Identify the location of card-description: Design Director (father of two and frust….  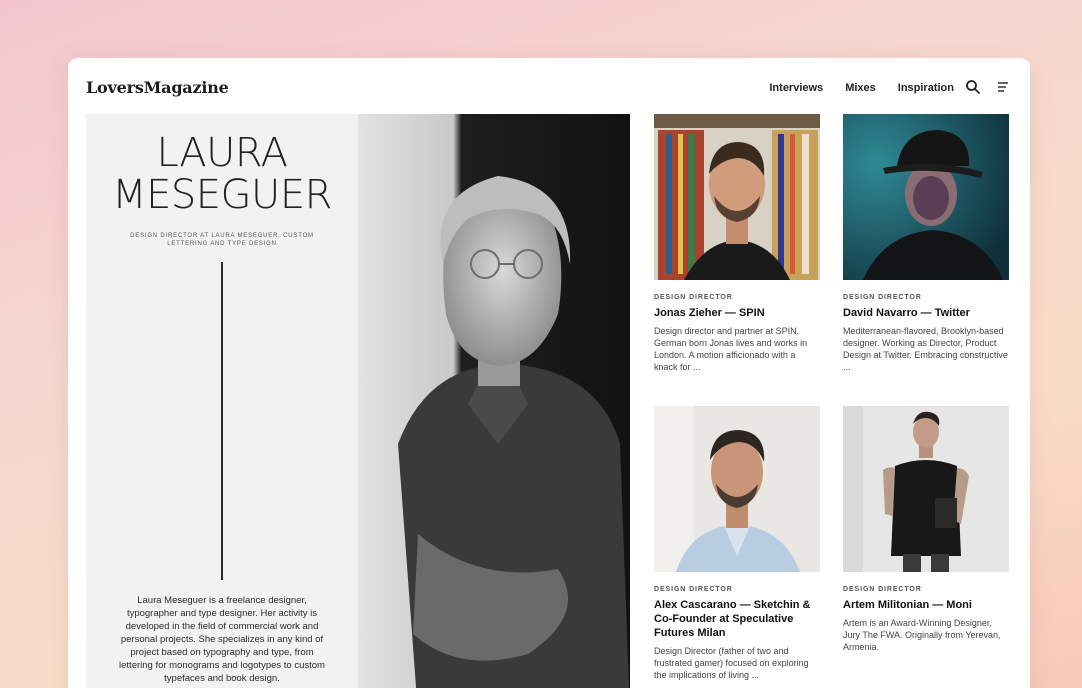
(731, 663).